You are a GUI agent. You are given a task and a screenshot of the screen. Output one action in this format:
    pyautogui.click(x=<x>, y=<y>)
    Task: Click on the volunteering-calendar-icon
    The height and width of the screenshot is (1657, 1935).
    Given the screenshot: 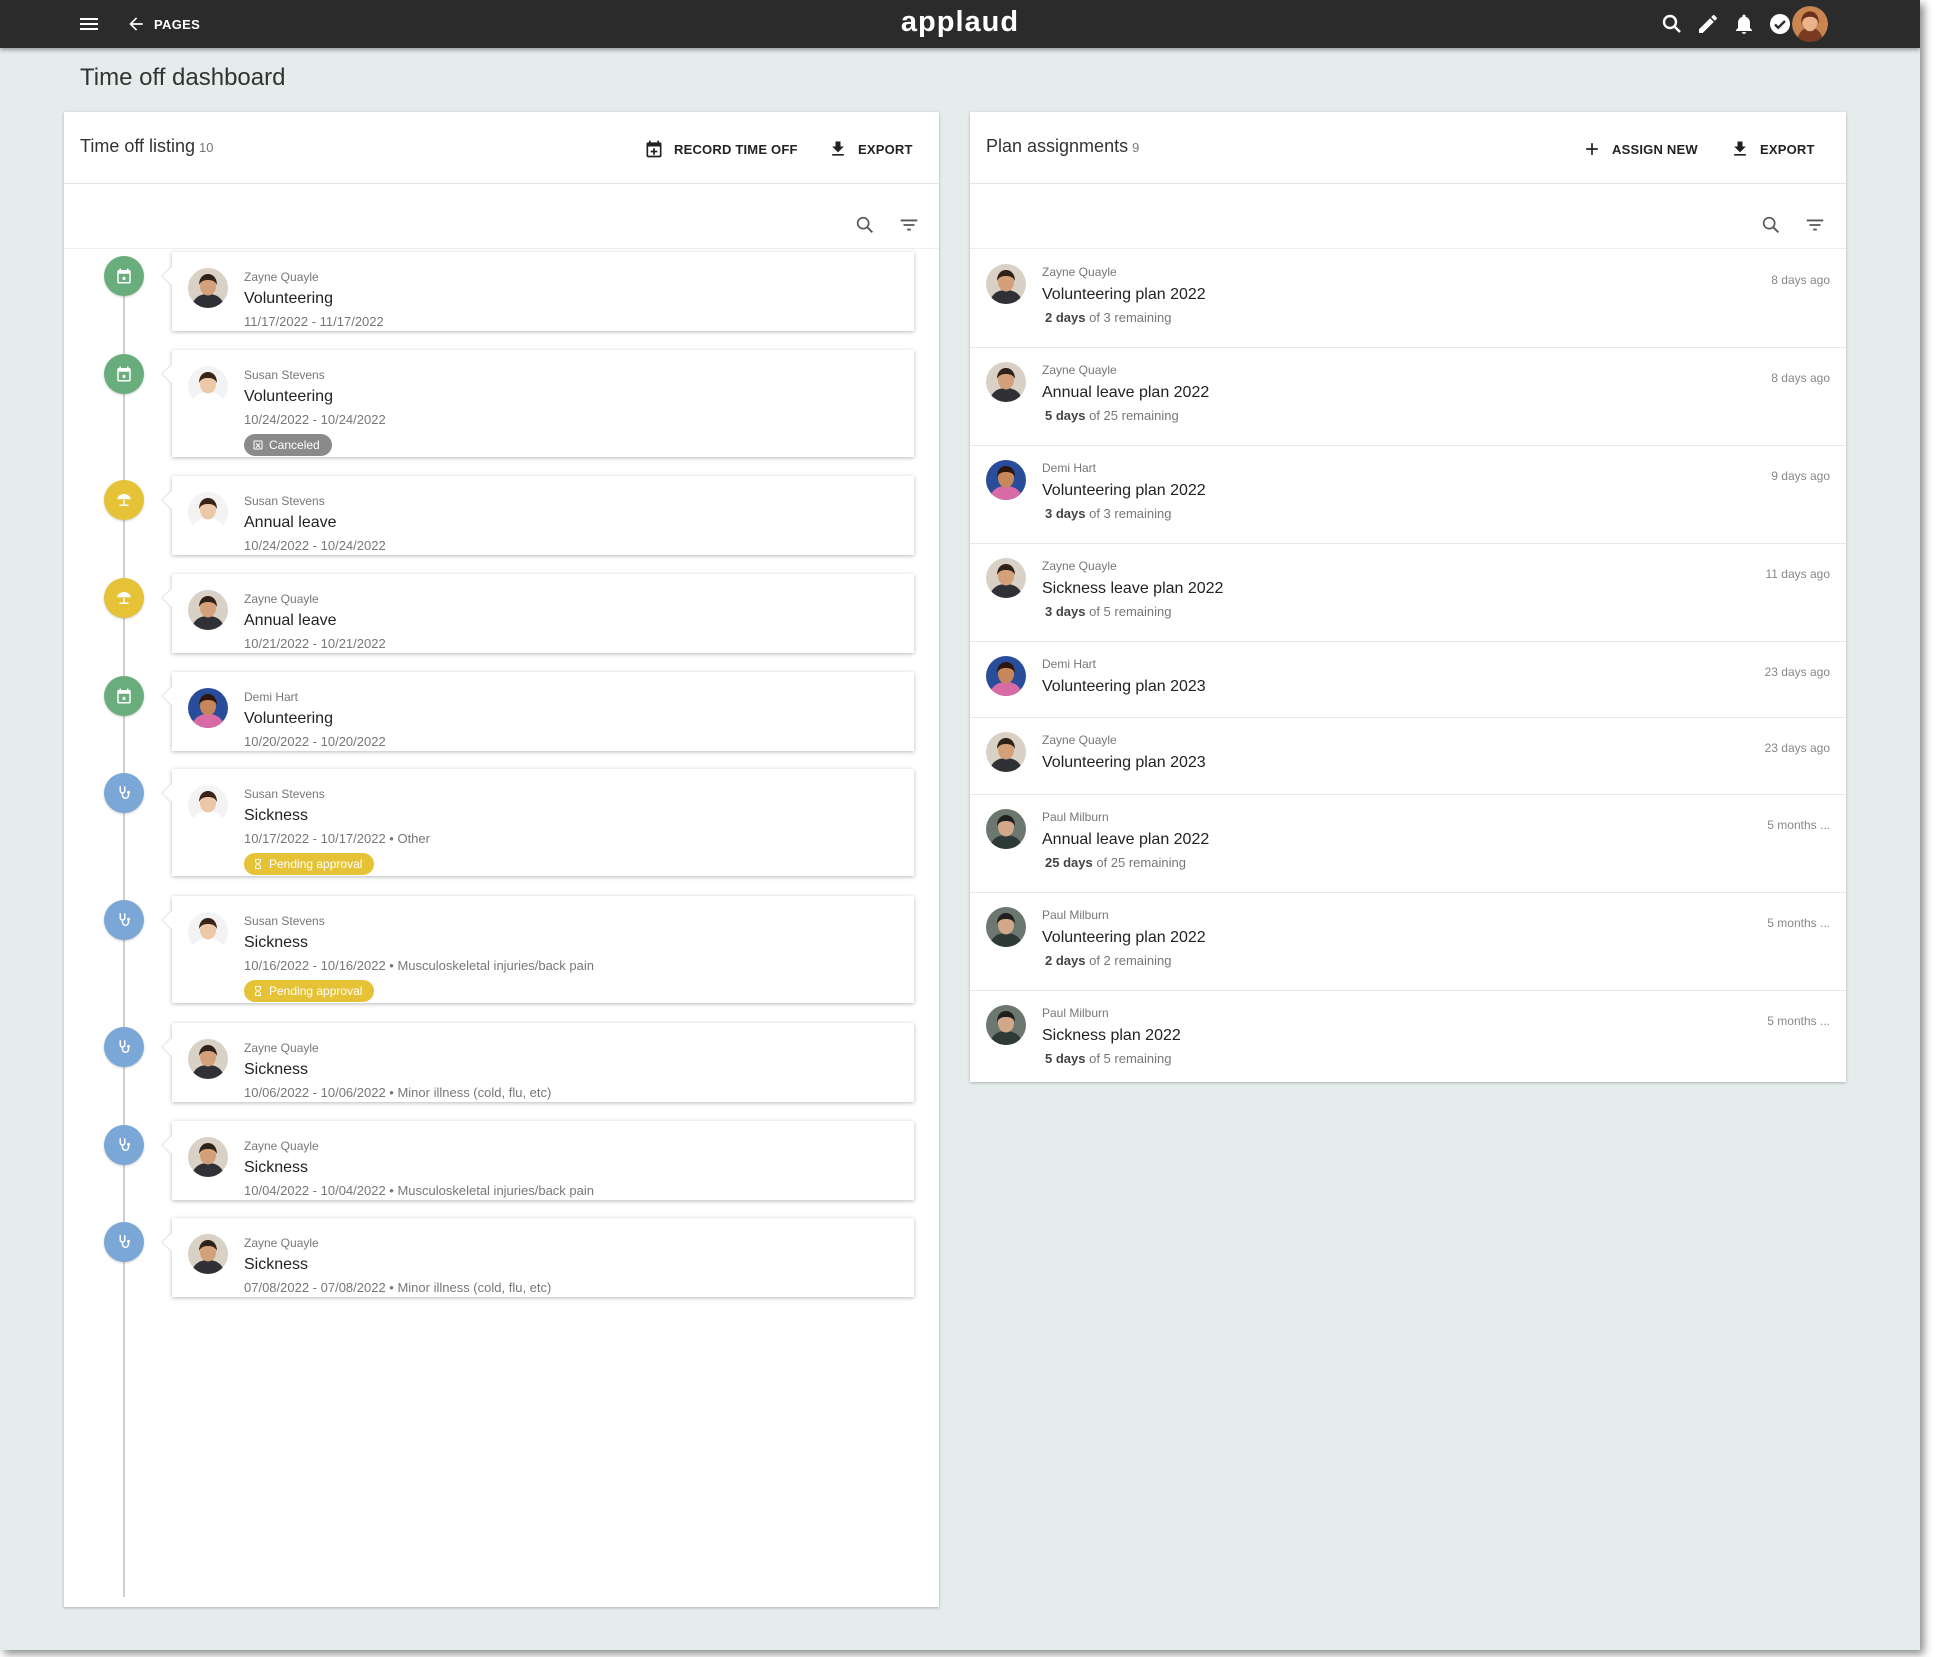 What is the action you would take?
    pyautogui.click(x=124, y=276)
    